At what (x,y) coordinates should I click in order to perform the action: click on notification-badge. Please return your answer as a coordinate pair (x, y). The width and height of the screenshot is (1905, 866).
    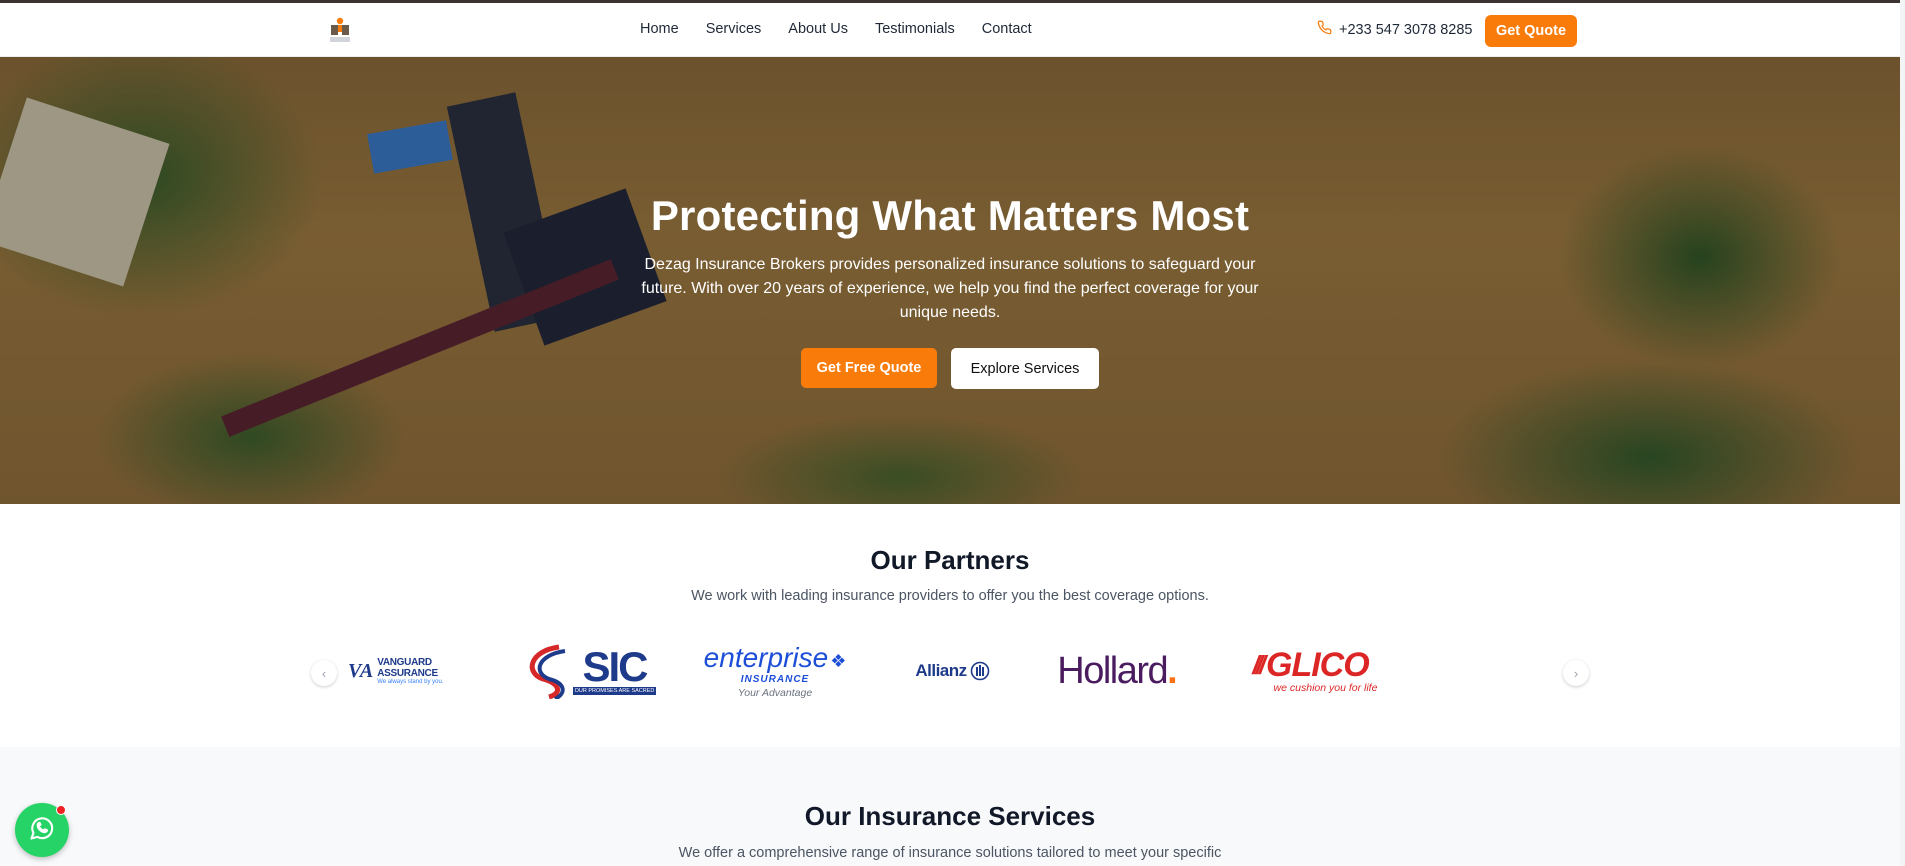
    Looking at the image, I should click on (61, 810).